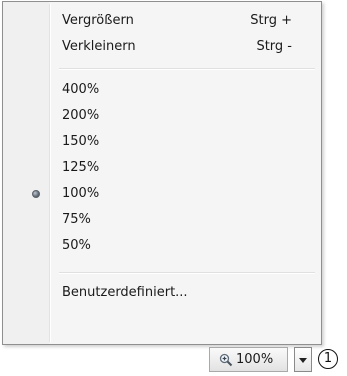 This screenshot has width=347, height=376. I want to click on chevron-down-icon, so click(303, 360).